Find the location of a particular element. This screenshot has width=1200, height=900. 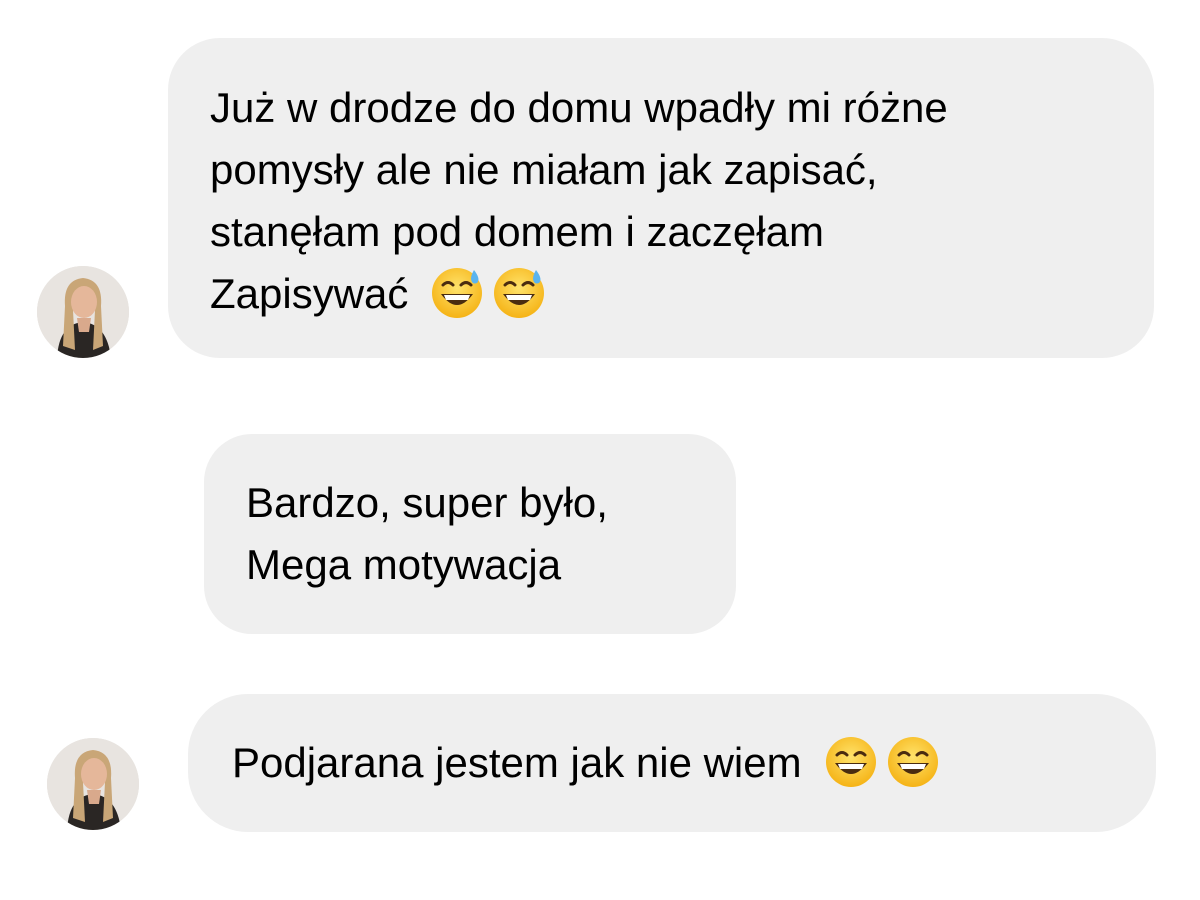

message-text-line: Podjarana jestem jak nie wiem is located at coordinates (694, 763).